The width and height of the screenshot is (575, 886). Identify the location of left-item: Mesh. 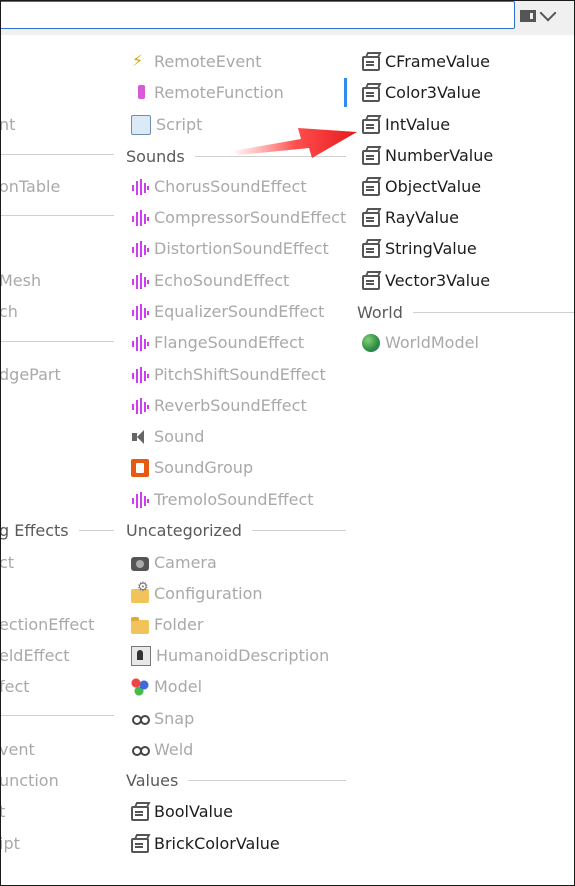
(21, 280).